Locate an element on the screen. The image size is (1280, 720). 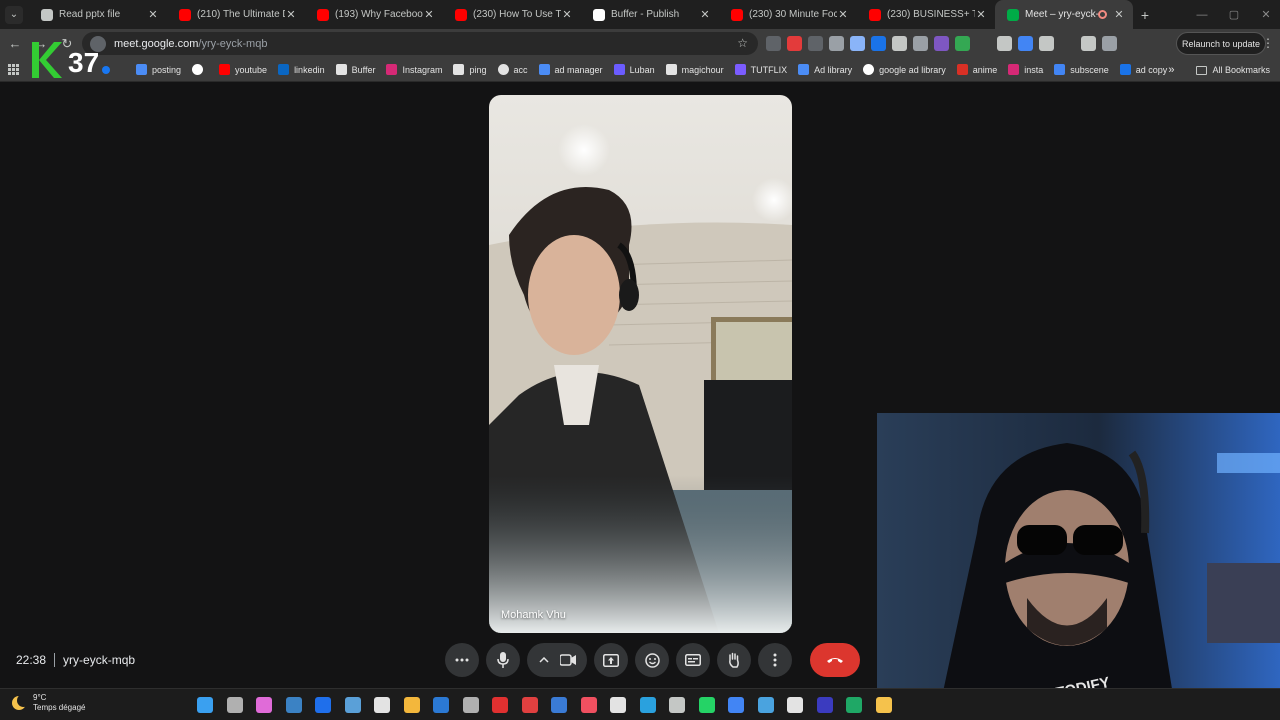
bookmark-item: youtube is located at coordinates (243, 69).